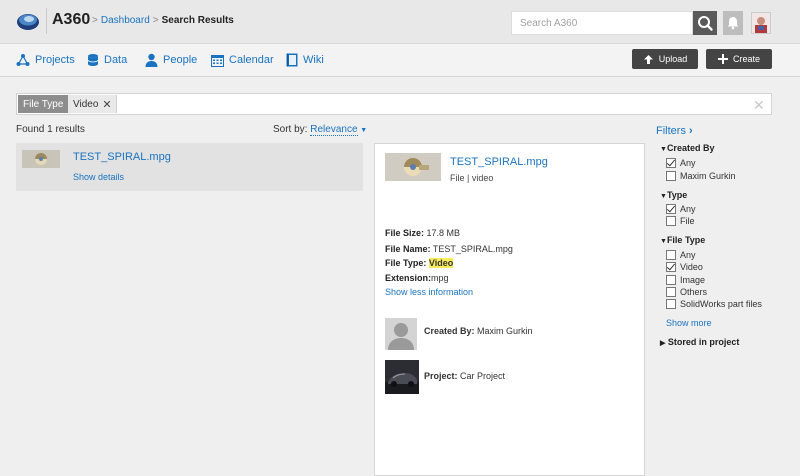 The height and width of the screenshot is (476, 800). What do you see at coordinates (705, 23) in the screenshot?
I see `search-button` at bounding box center [705, 23].